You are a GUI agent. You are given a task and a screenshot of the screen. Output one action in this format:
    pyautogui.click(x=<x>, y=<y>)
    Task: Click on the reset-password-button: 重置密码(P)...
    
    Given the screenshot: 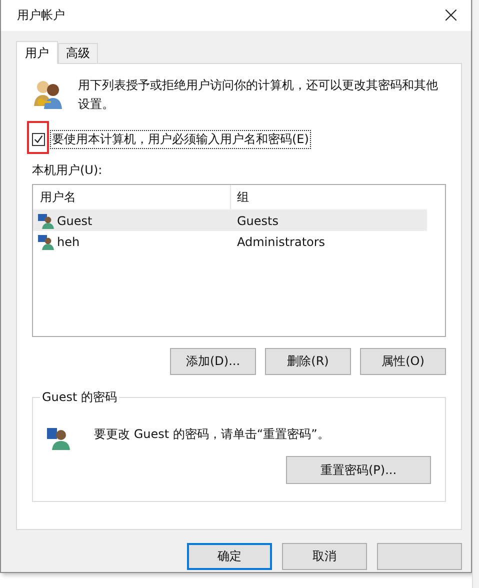 What is the action you would take?
    pyautogui.click(x=358, y=470)
    